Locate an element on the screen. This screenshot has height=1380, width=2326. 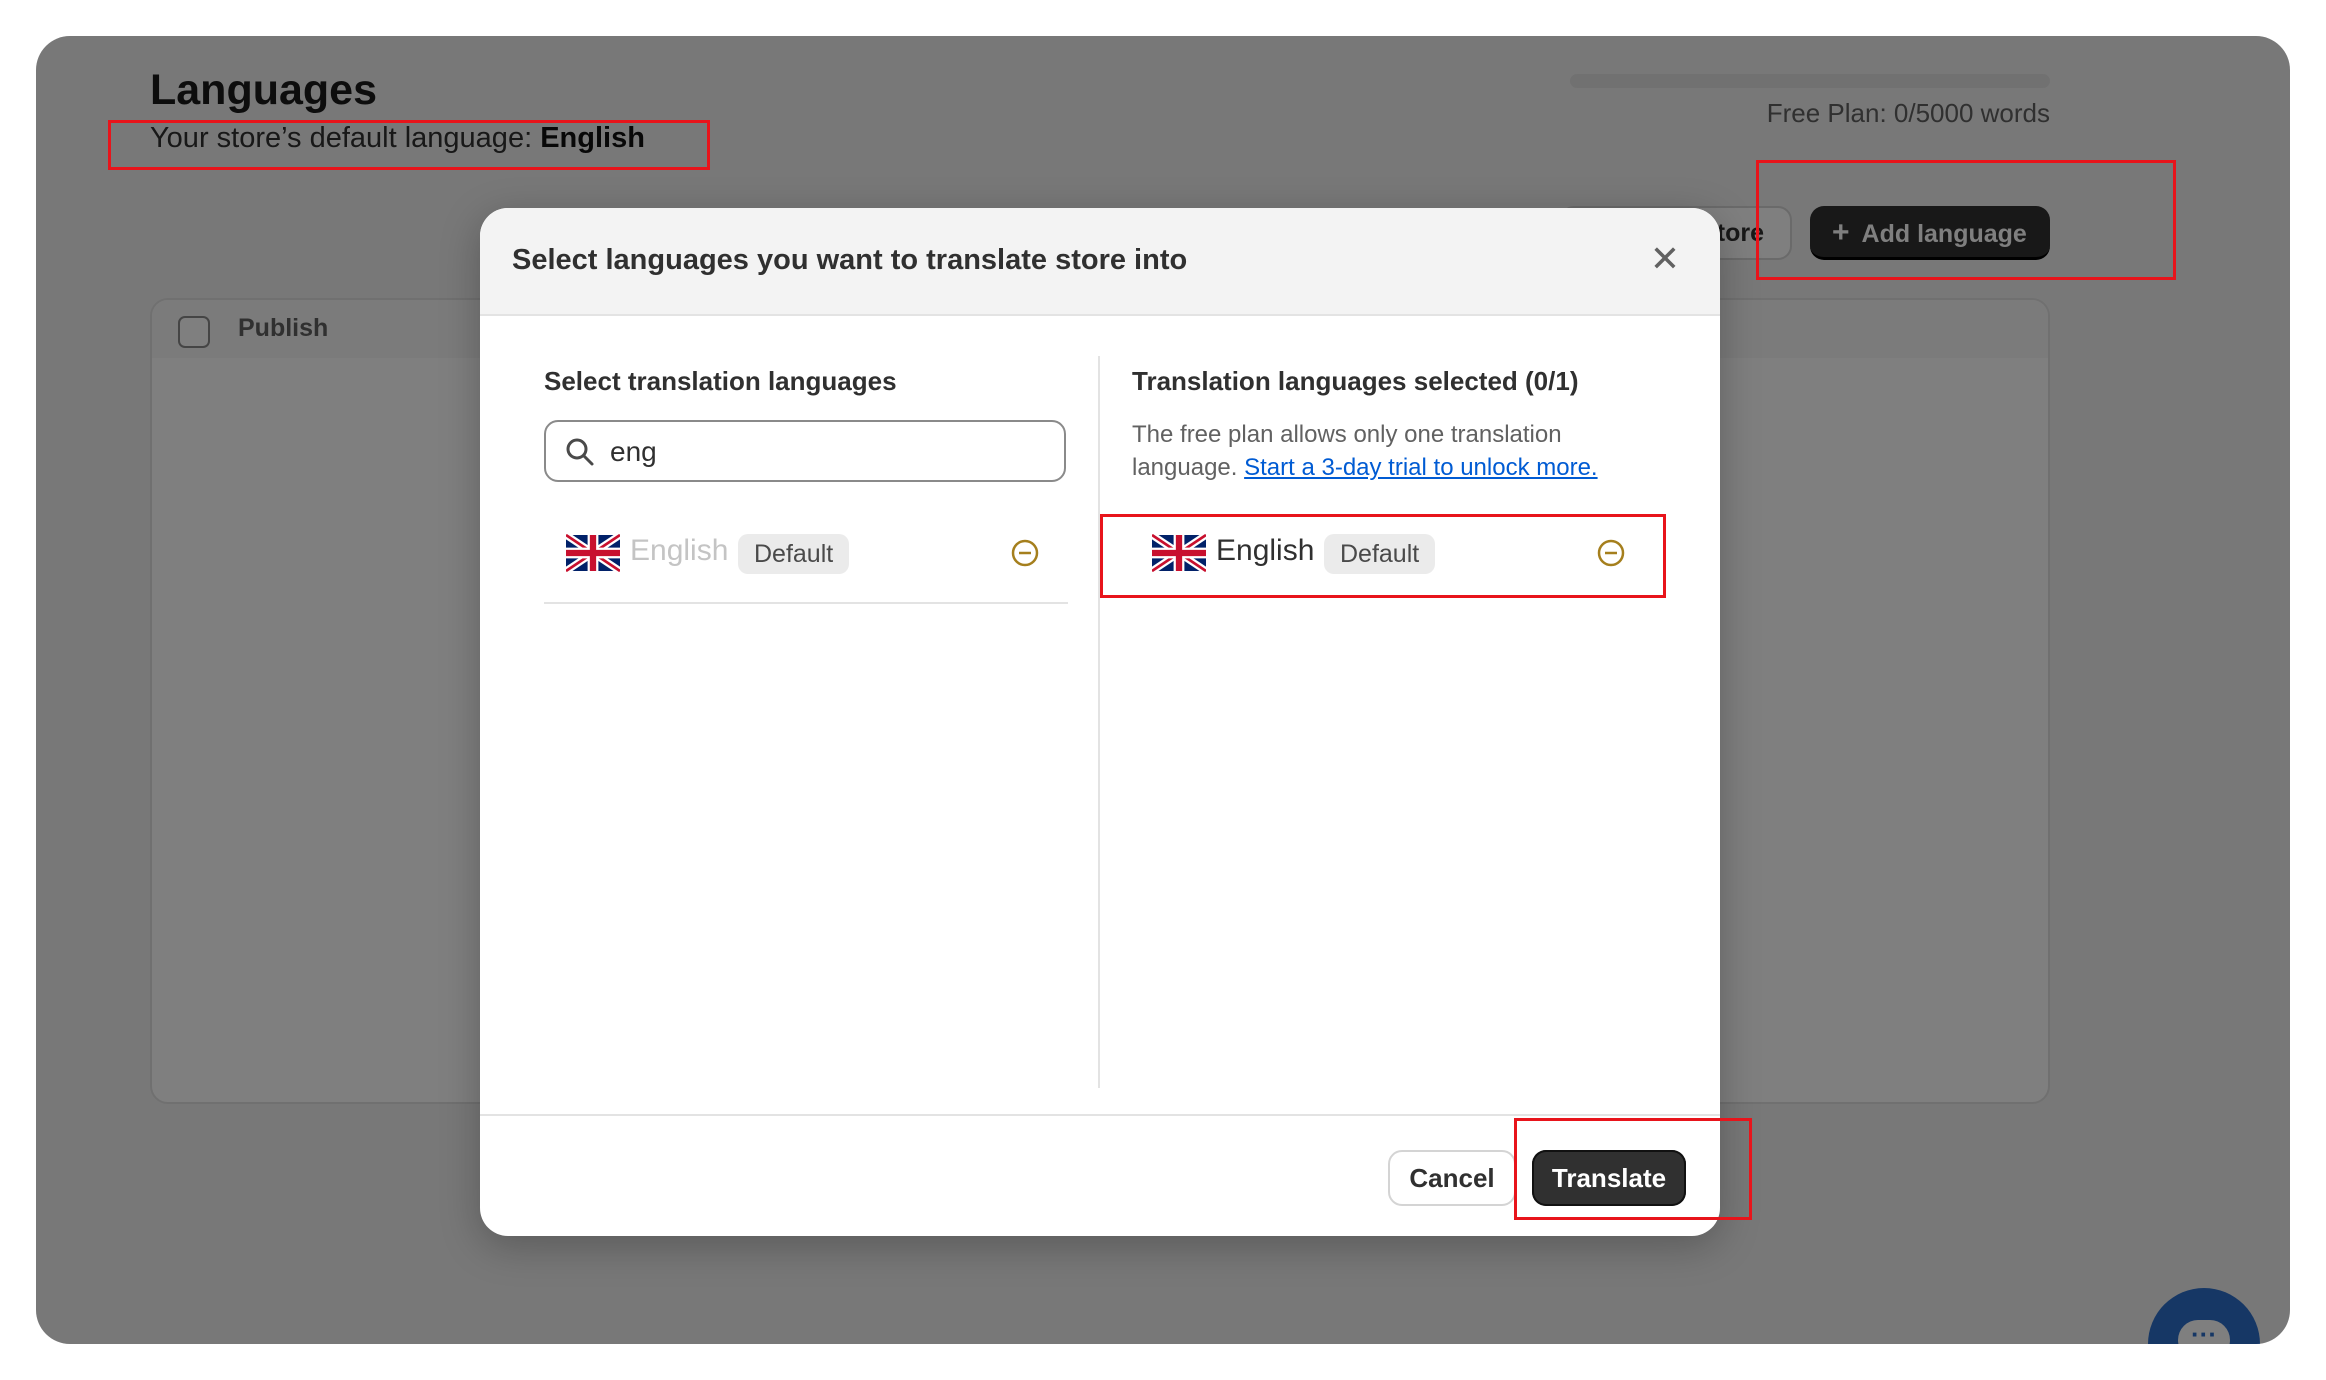
search-input is located at coordinates (830, 452).